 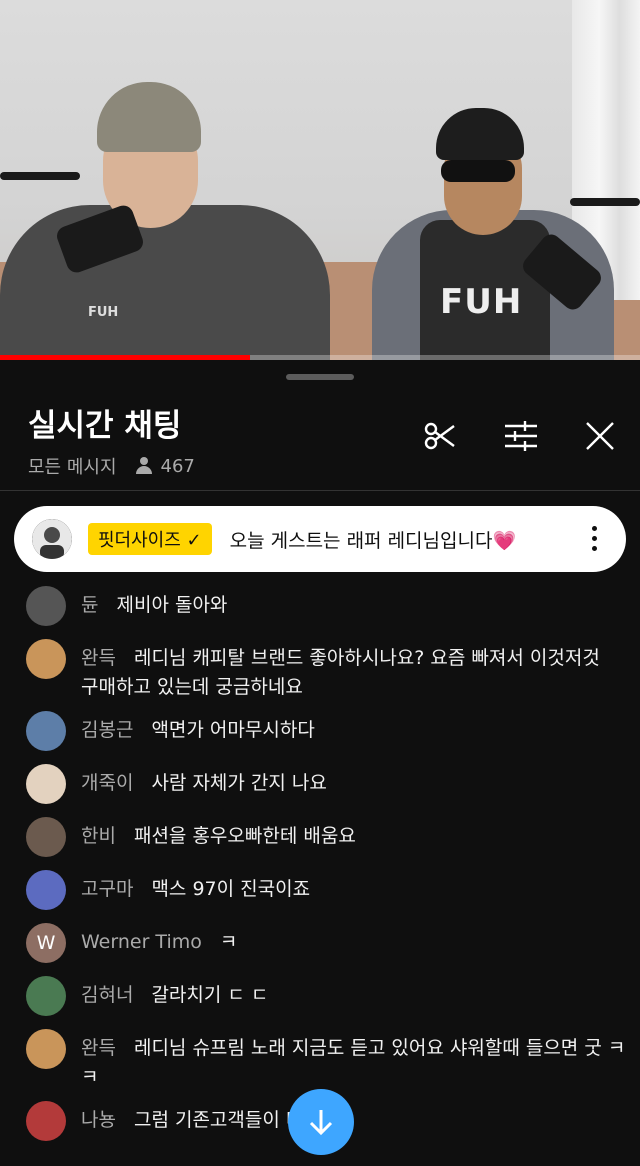 I want to click on host-left-body, so click(x=165, y=282).